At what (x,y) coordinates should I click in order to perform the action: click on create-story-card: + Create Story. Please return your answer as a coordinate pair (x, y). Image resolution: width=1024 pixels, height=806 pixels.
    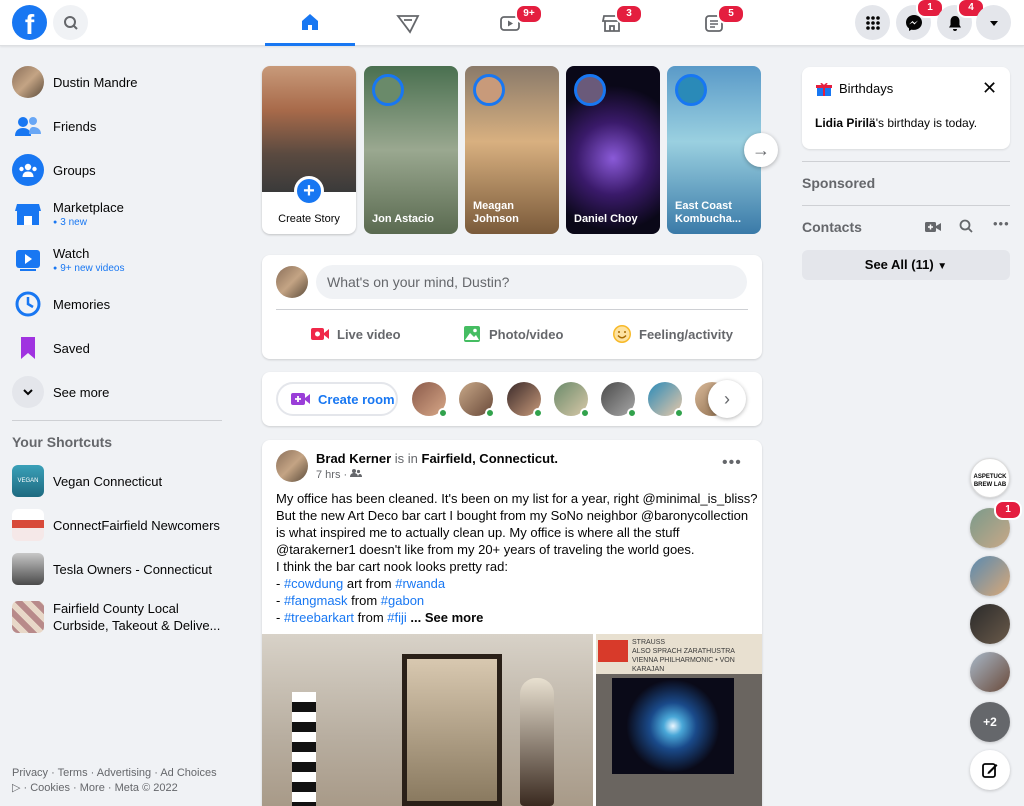
    Looking at the image, I should click on (309, 150).